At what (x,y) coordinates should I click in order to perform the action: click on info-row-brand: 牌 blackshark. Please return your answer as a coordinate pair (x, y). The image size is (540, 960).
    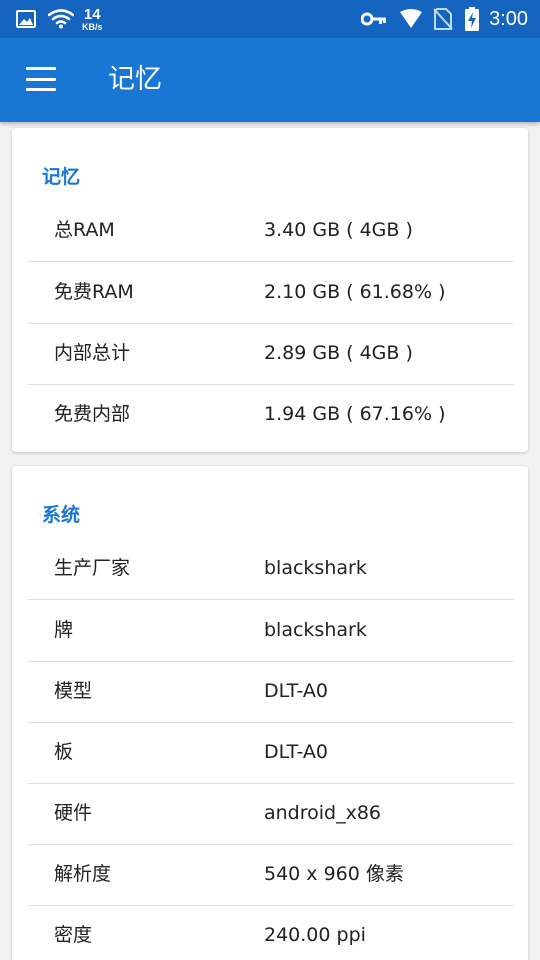
    Looking at the image, I should click on (270, 631).